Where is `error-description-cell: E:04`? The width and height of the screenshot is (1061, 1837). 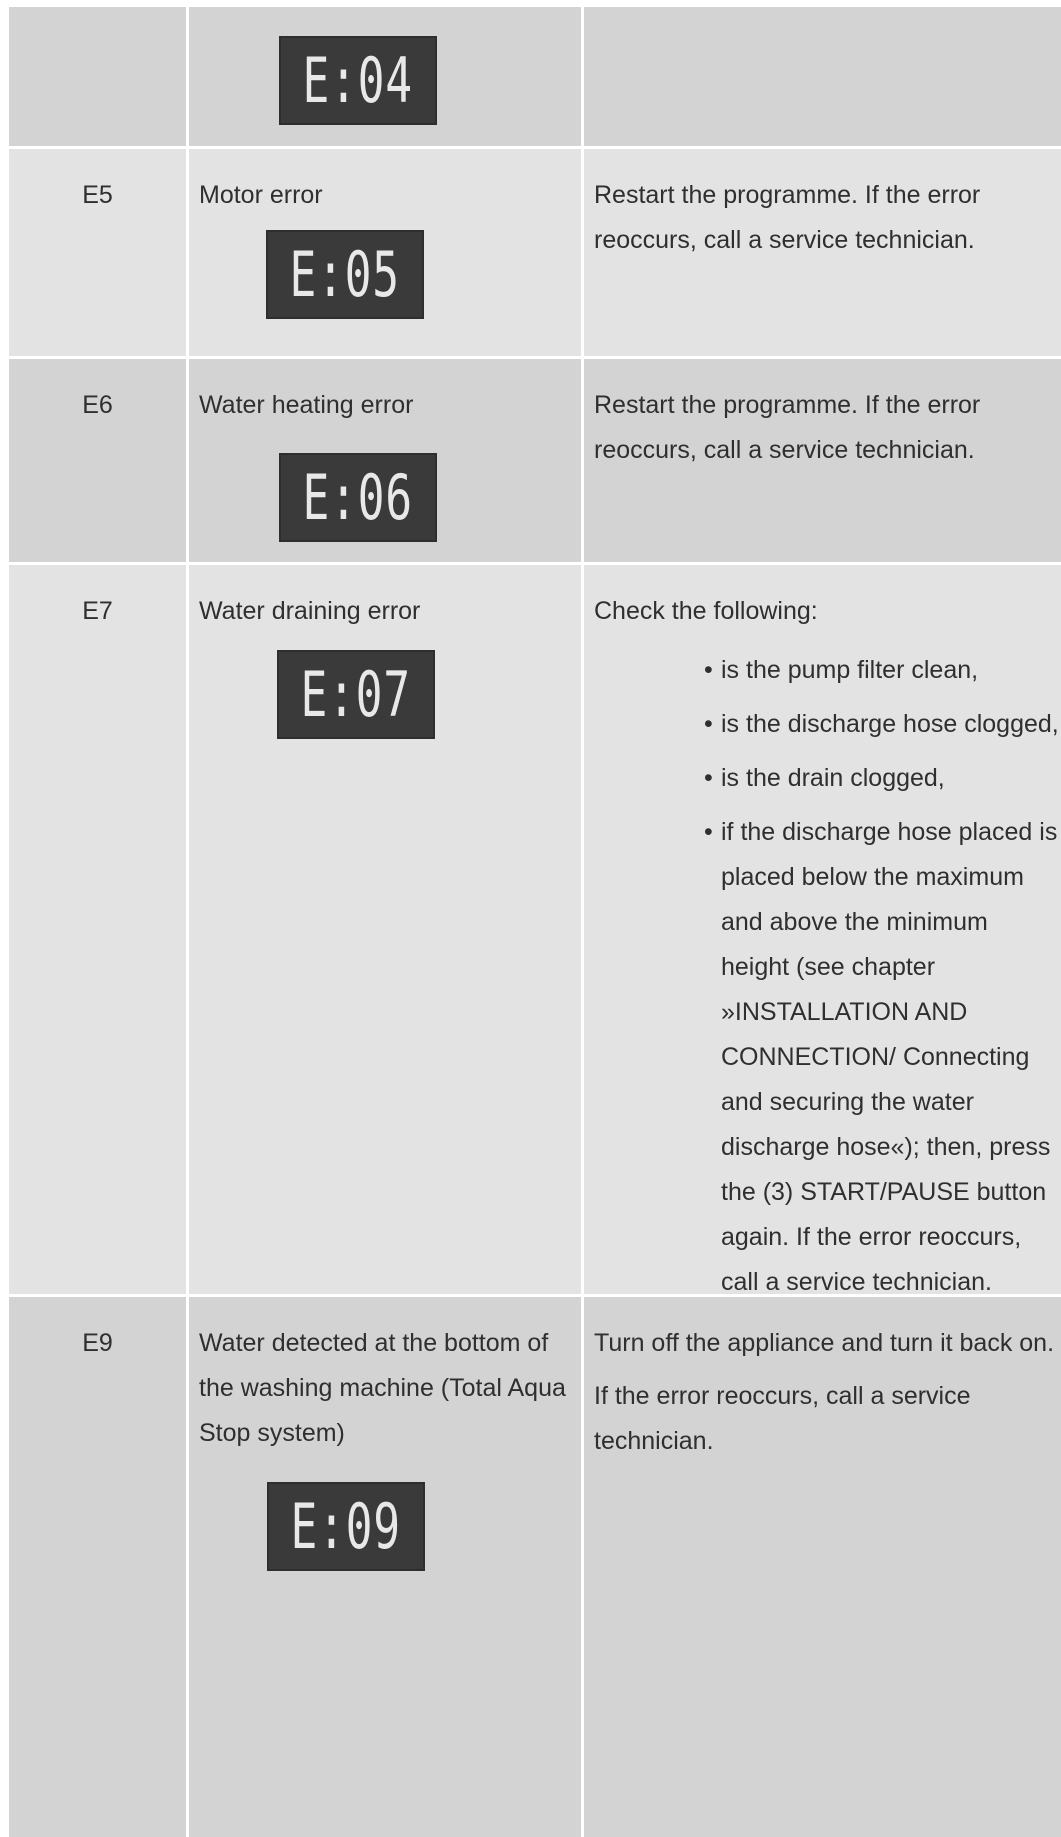
error-description-cell: E:04 is located at coordinates (386, 76).